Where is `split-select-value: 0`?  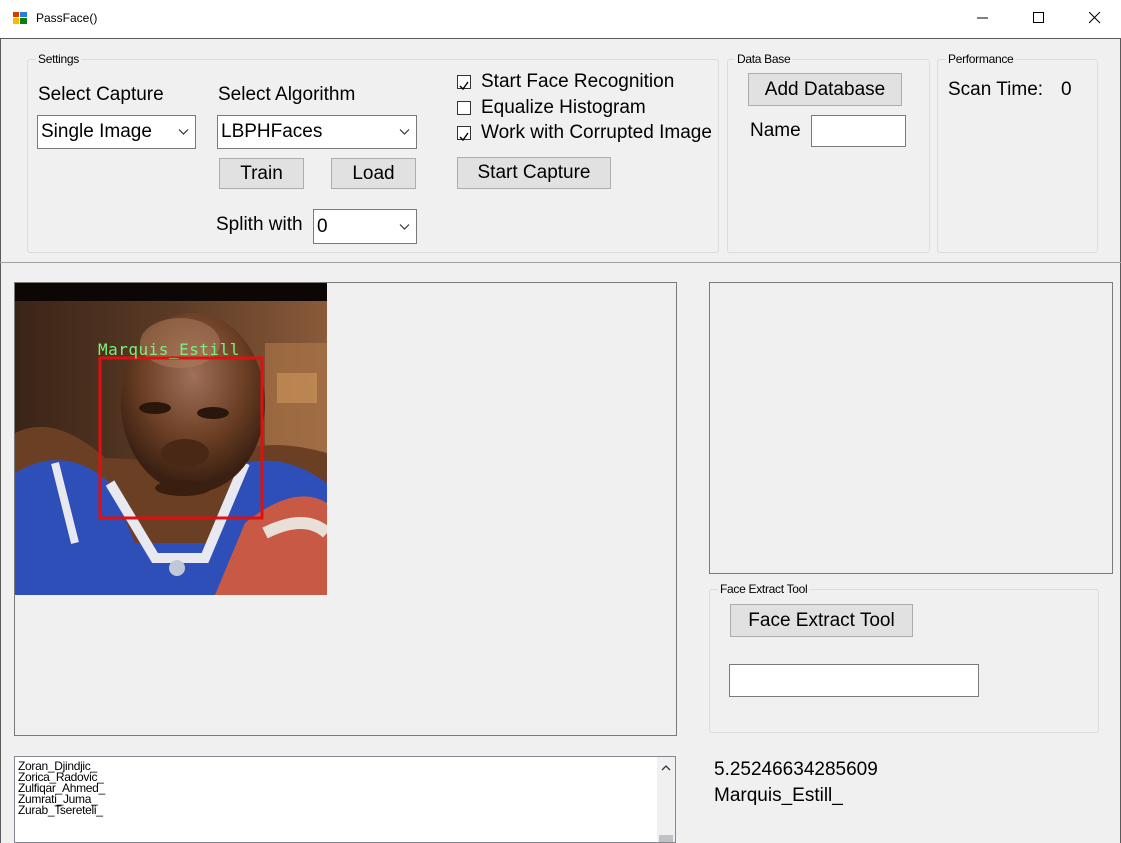
split-select-value: 0 is located at coordinates (322, 226).